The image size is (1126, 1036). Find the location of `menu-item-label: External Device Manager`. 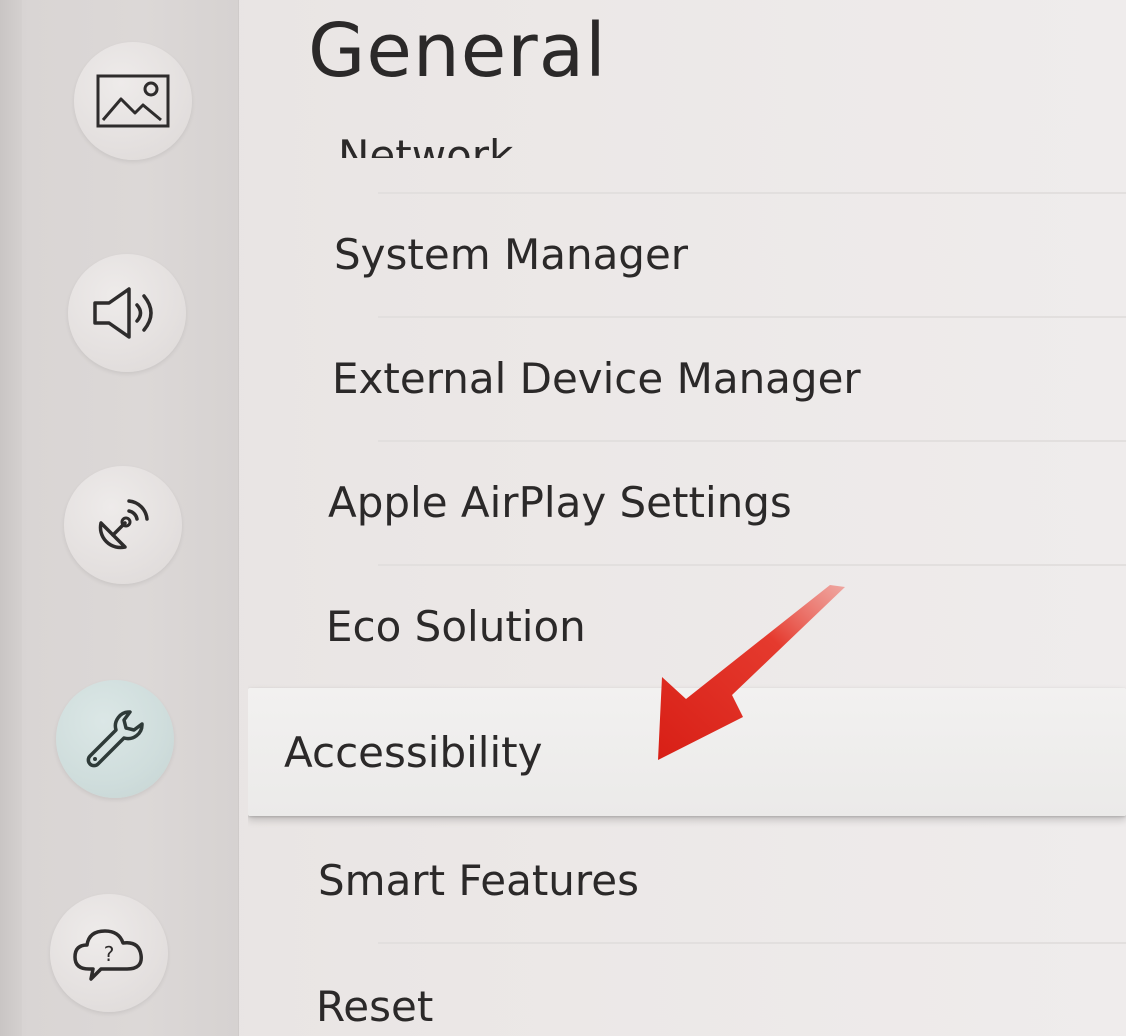

menu-item-label: External Device Manager is located at coordinates (596, 378).